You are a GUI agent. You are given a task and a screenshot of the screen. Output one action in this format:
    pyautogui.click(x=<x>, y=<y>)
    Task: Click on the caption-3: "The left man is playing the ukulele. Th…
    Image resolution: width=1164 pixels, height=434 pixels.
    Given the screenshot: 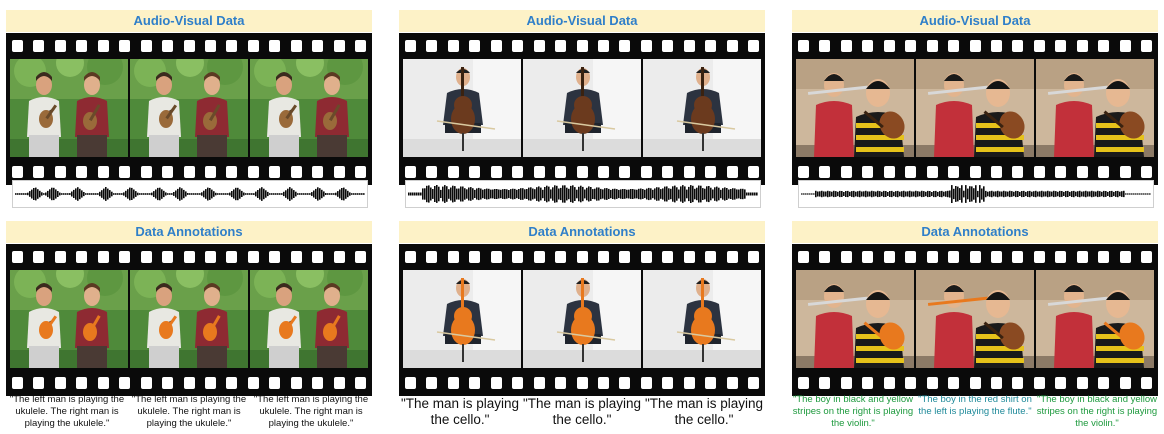 What is the action you would take?
    pyautogui.click(x=311, y=411)
    